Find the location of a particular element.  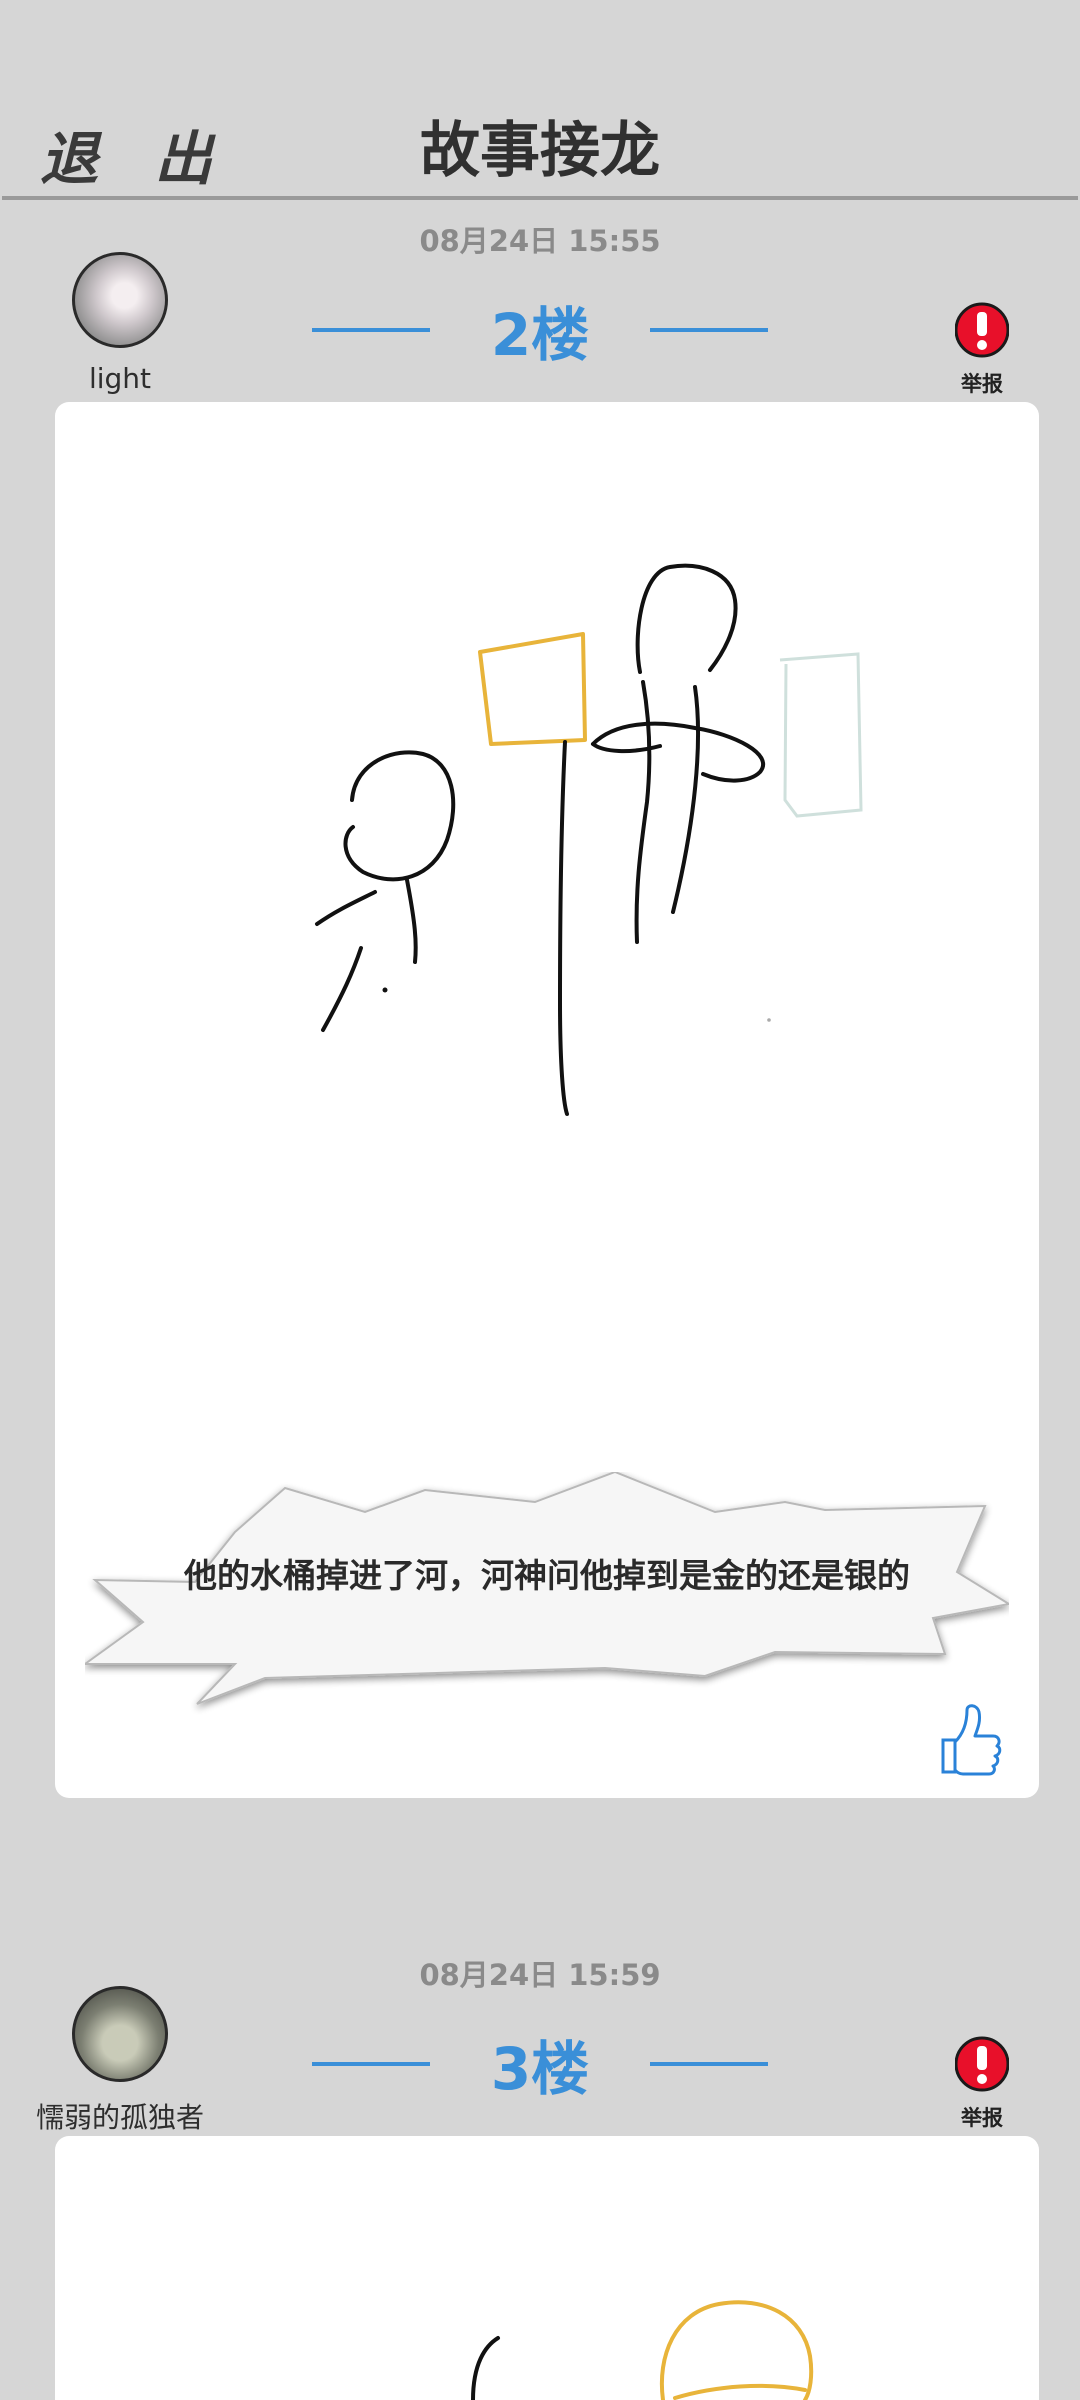

post-timestamp: 08月24日 15:55 is located at coordinates (540, 241).